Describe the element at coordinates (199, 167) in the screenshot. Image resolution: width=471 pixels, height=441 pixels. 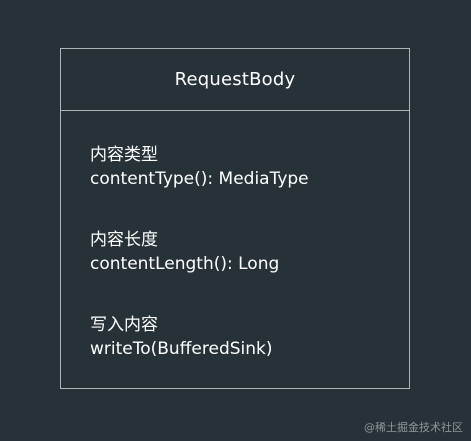
I see `member-content-type: 内容类型 contentType(): MediaType` at that location.